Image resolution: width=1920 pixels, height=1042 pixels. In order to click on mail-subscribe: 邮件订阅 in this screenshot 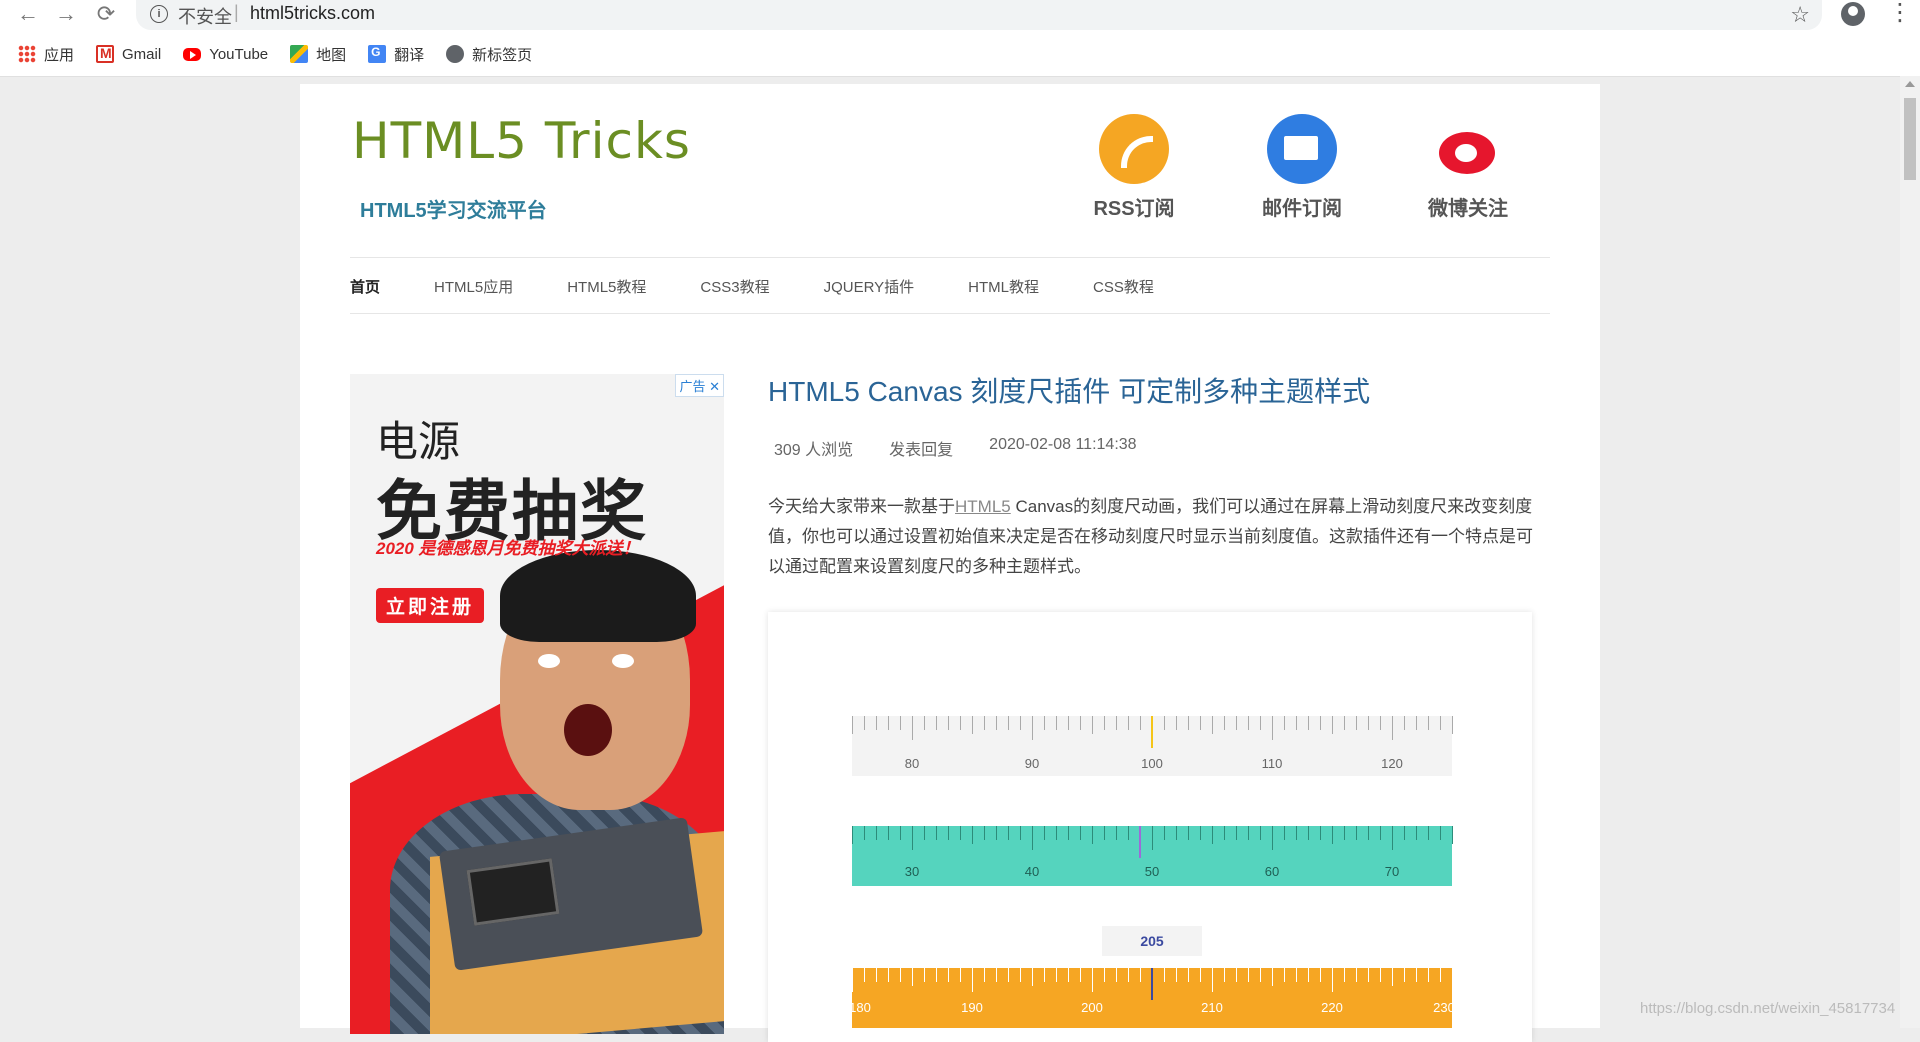, I will do `click(1302, 167)`.